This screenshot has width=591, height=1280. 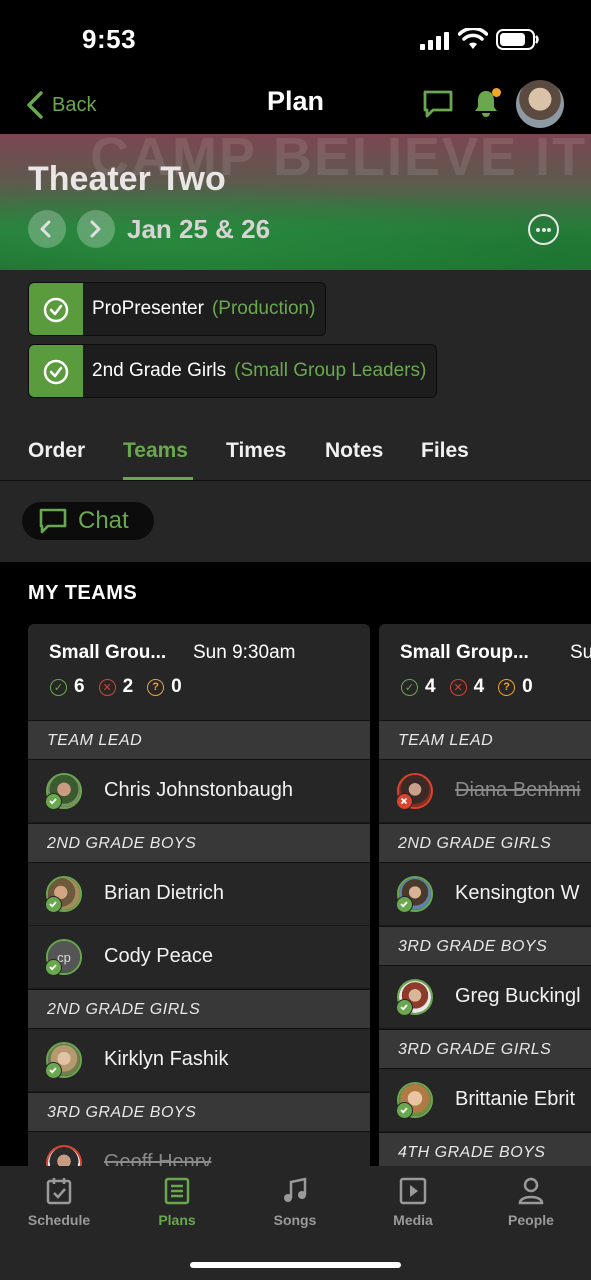 I want to click on person-name: Cody Peace, so click(x=158, y=956).